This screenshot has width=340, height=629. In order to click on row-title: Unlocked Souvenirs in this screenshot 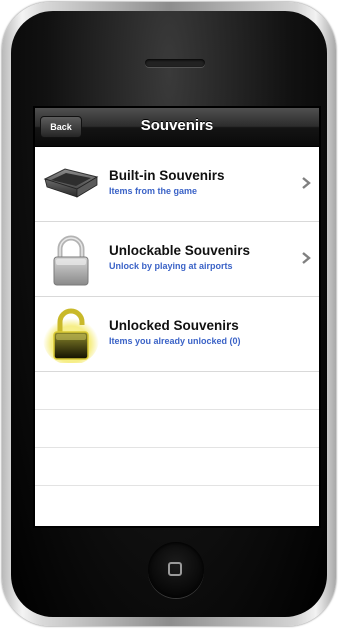, I will do `click(174, 325)`.